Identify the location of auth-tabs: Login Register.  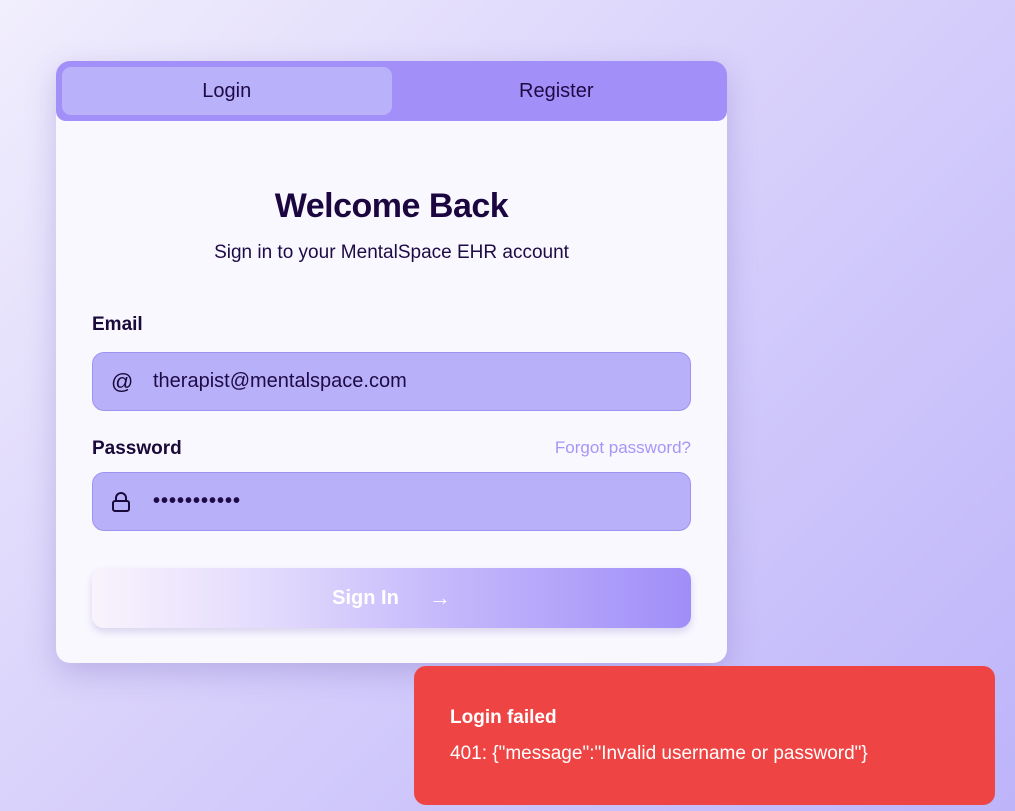
(391, 91).